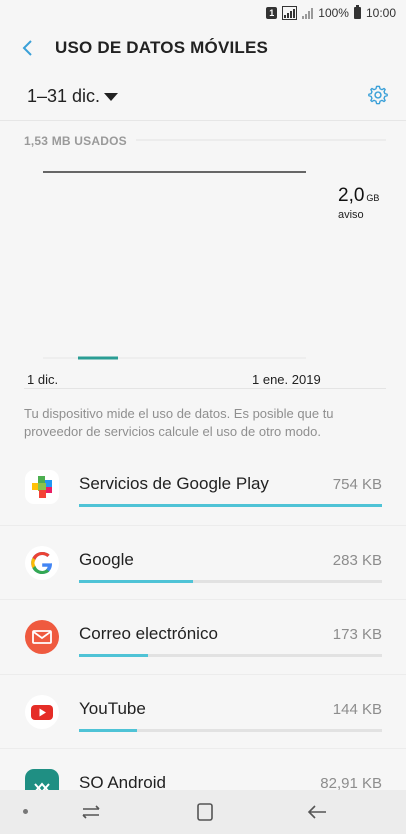 The image size is (406, 834). Describe the element at coordinates (203, 562) in the screenshot. I see `list-item: Google 283 KB` at that location.